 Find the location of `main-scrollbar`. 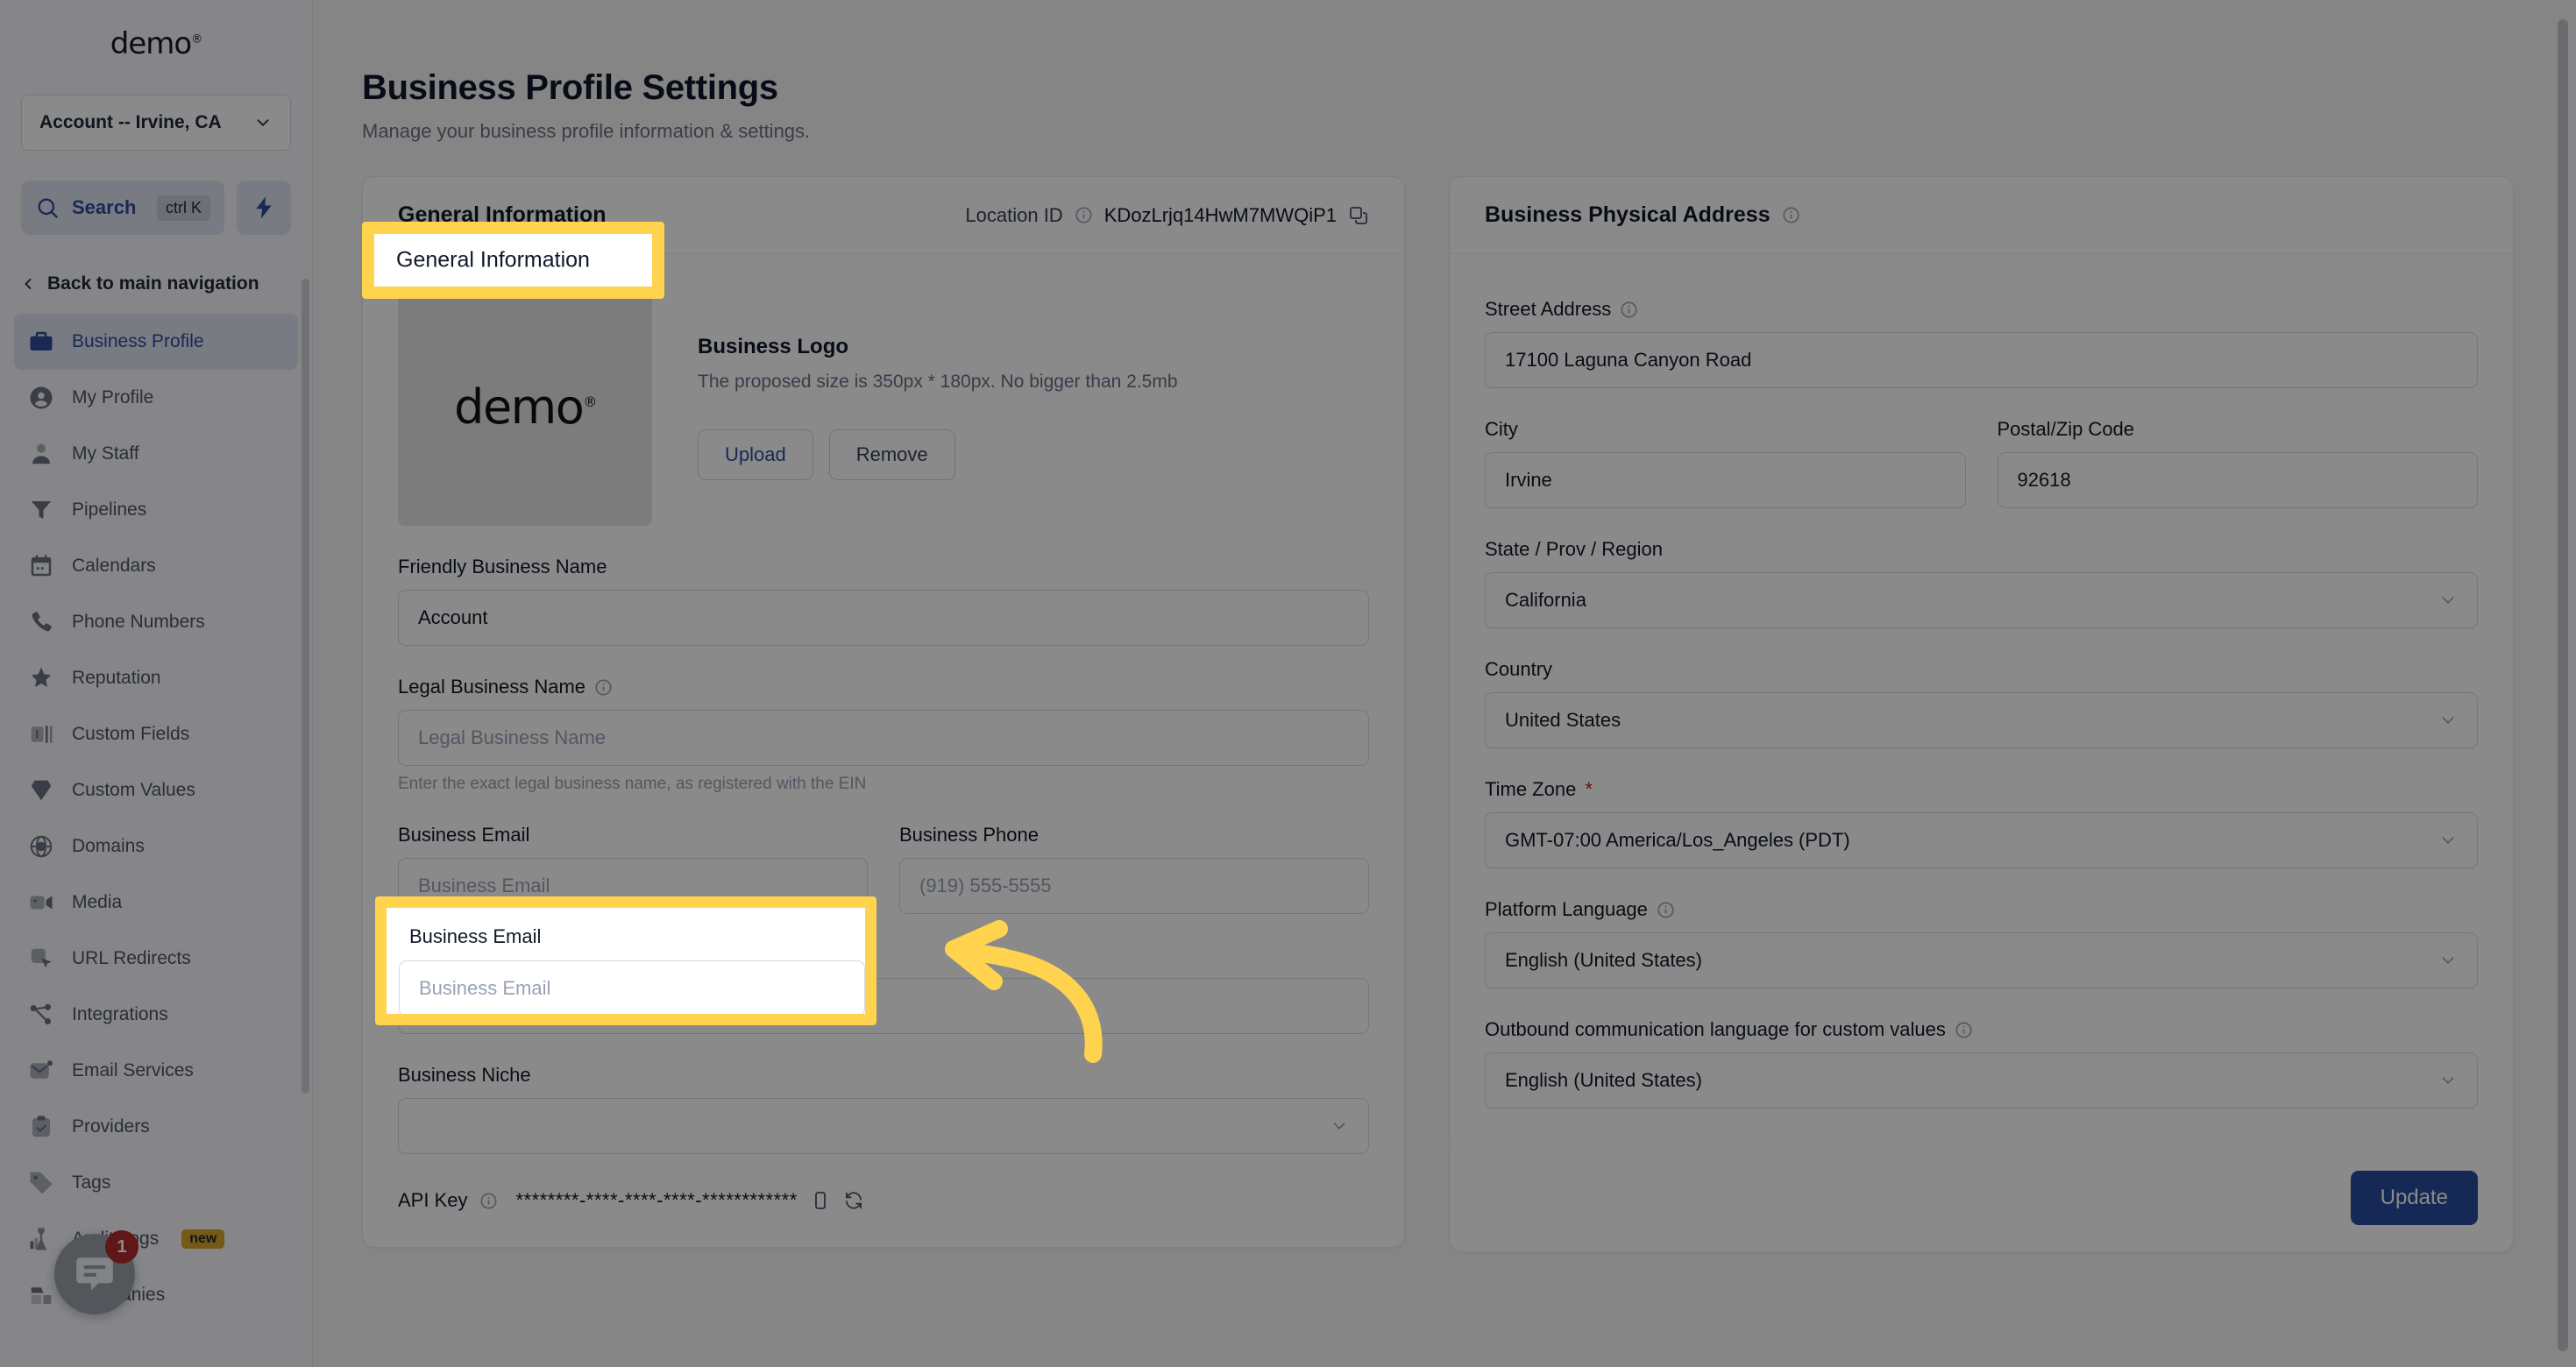

main-scrollbar is located at coordinates (2563, 685).